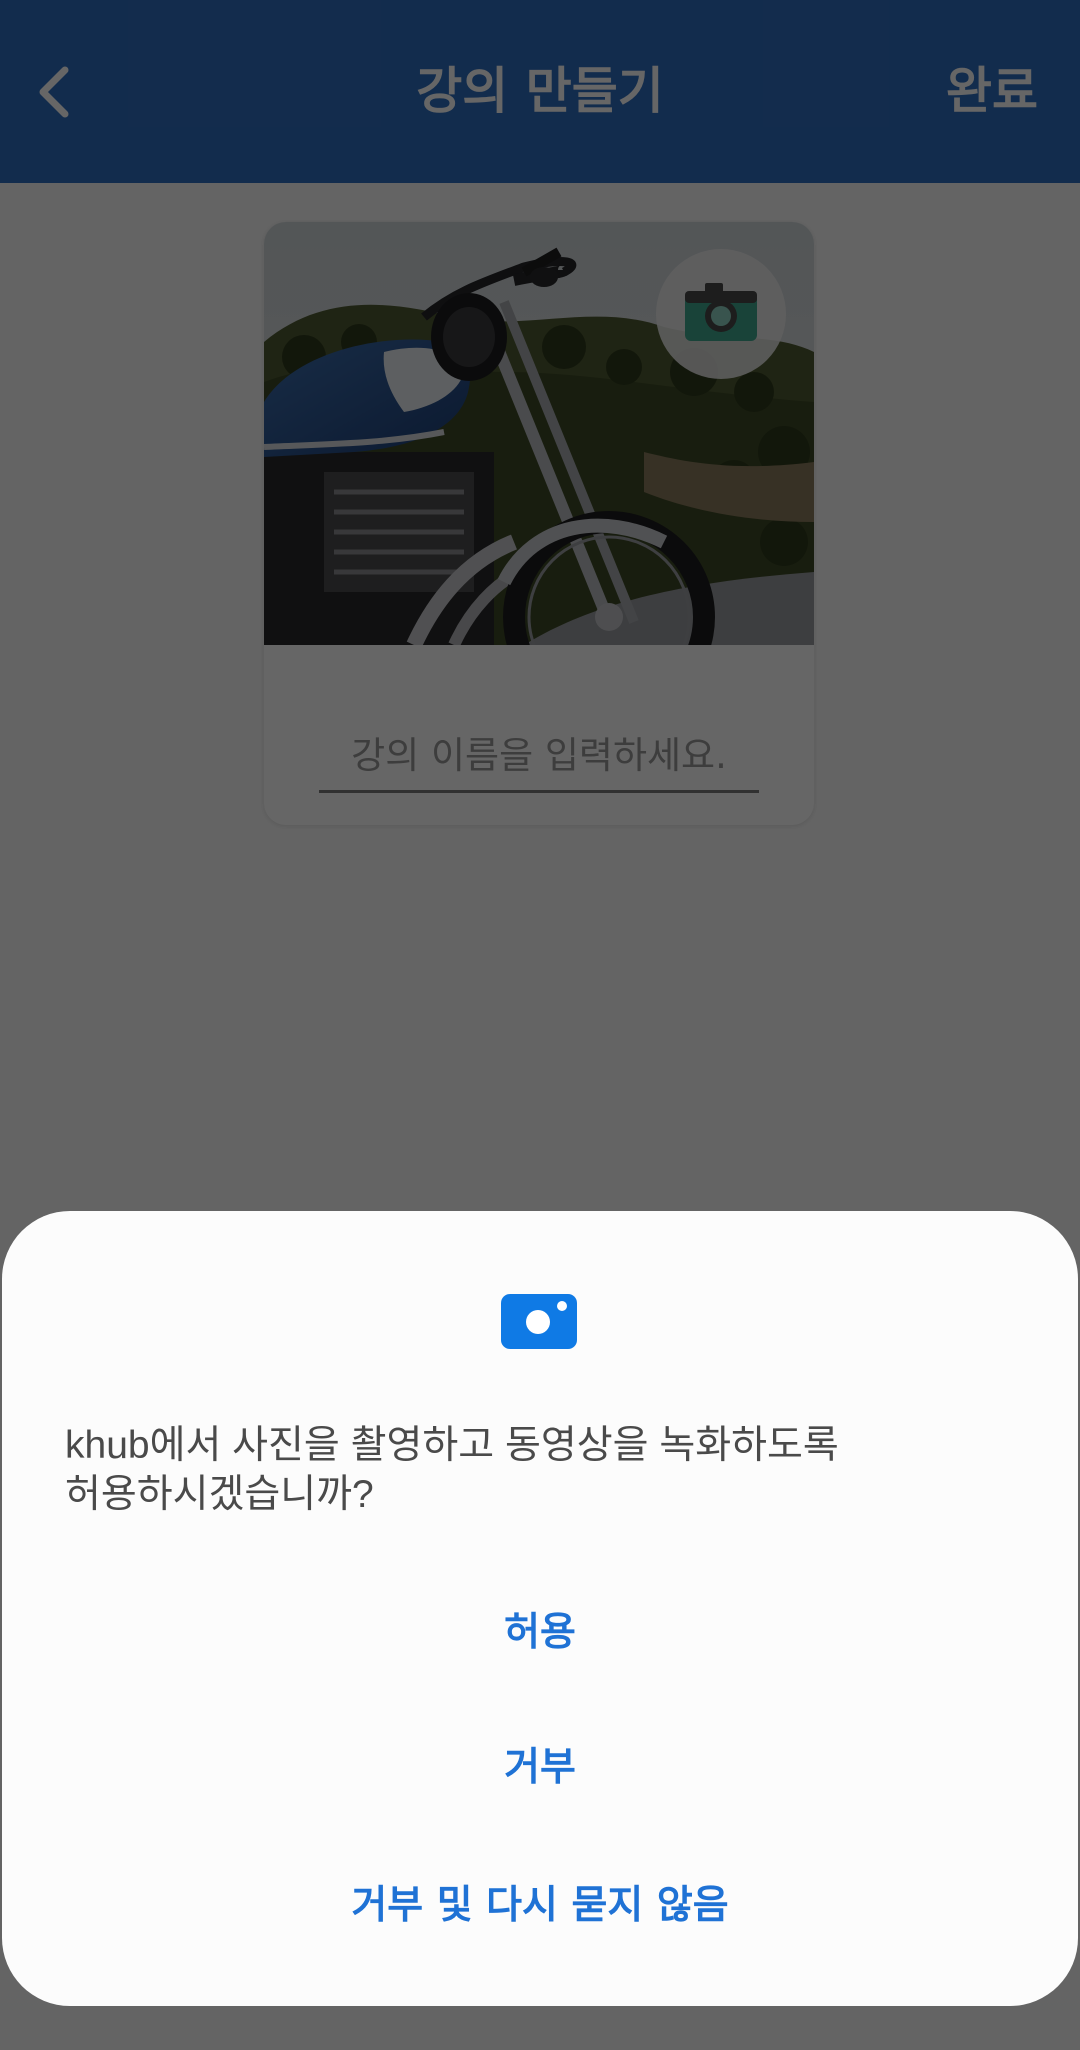 This screenshot has height=2050, width=1080. What do you see at coordinates (539, 1321) in the screenshot?
I see `camera-icon` at bounding box center [539, 1321].